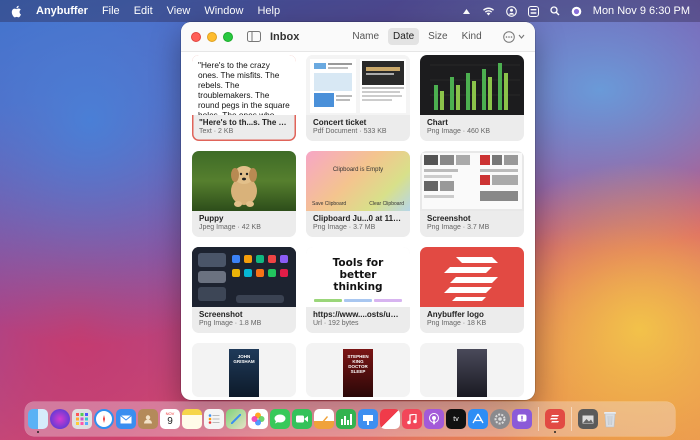  Describe the element at coordinates (358, 373) in the screenshot. I see `book-cover: STEPHEN KING DOCTOR SLEEP` at that location.